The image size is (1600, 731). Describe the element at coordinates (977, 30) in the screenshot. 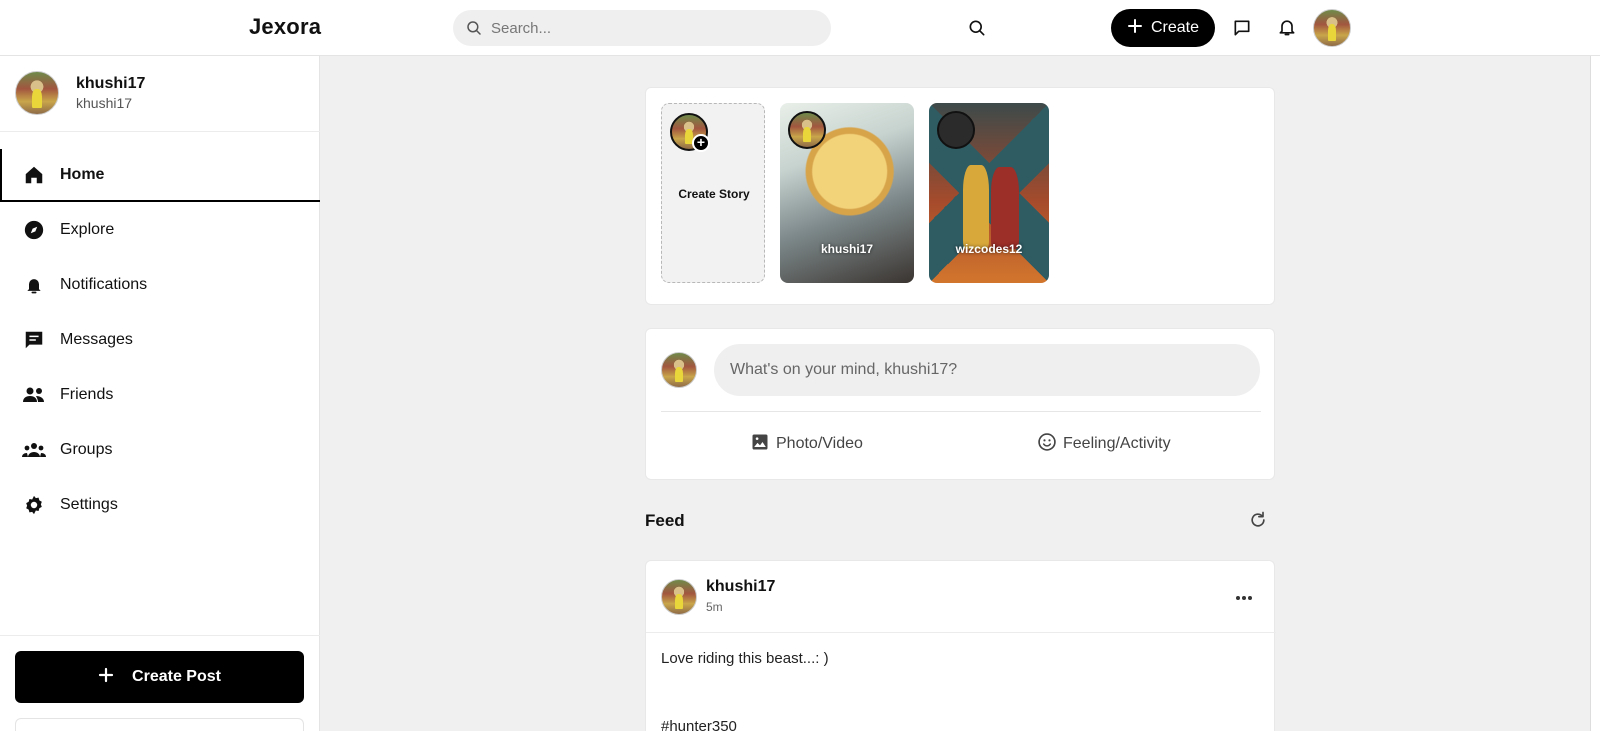

I see `search-button-icon` at that location.